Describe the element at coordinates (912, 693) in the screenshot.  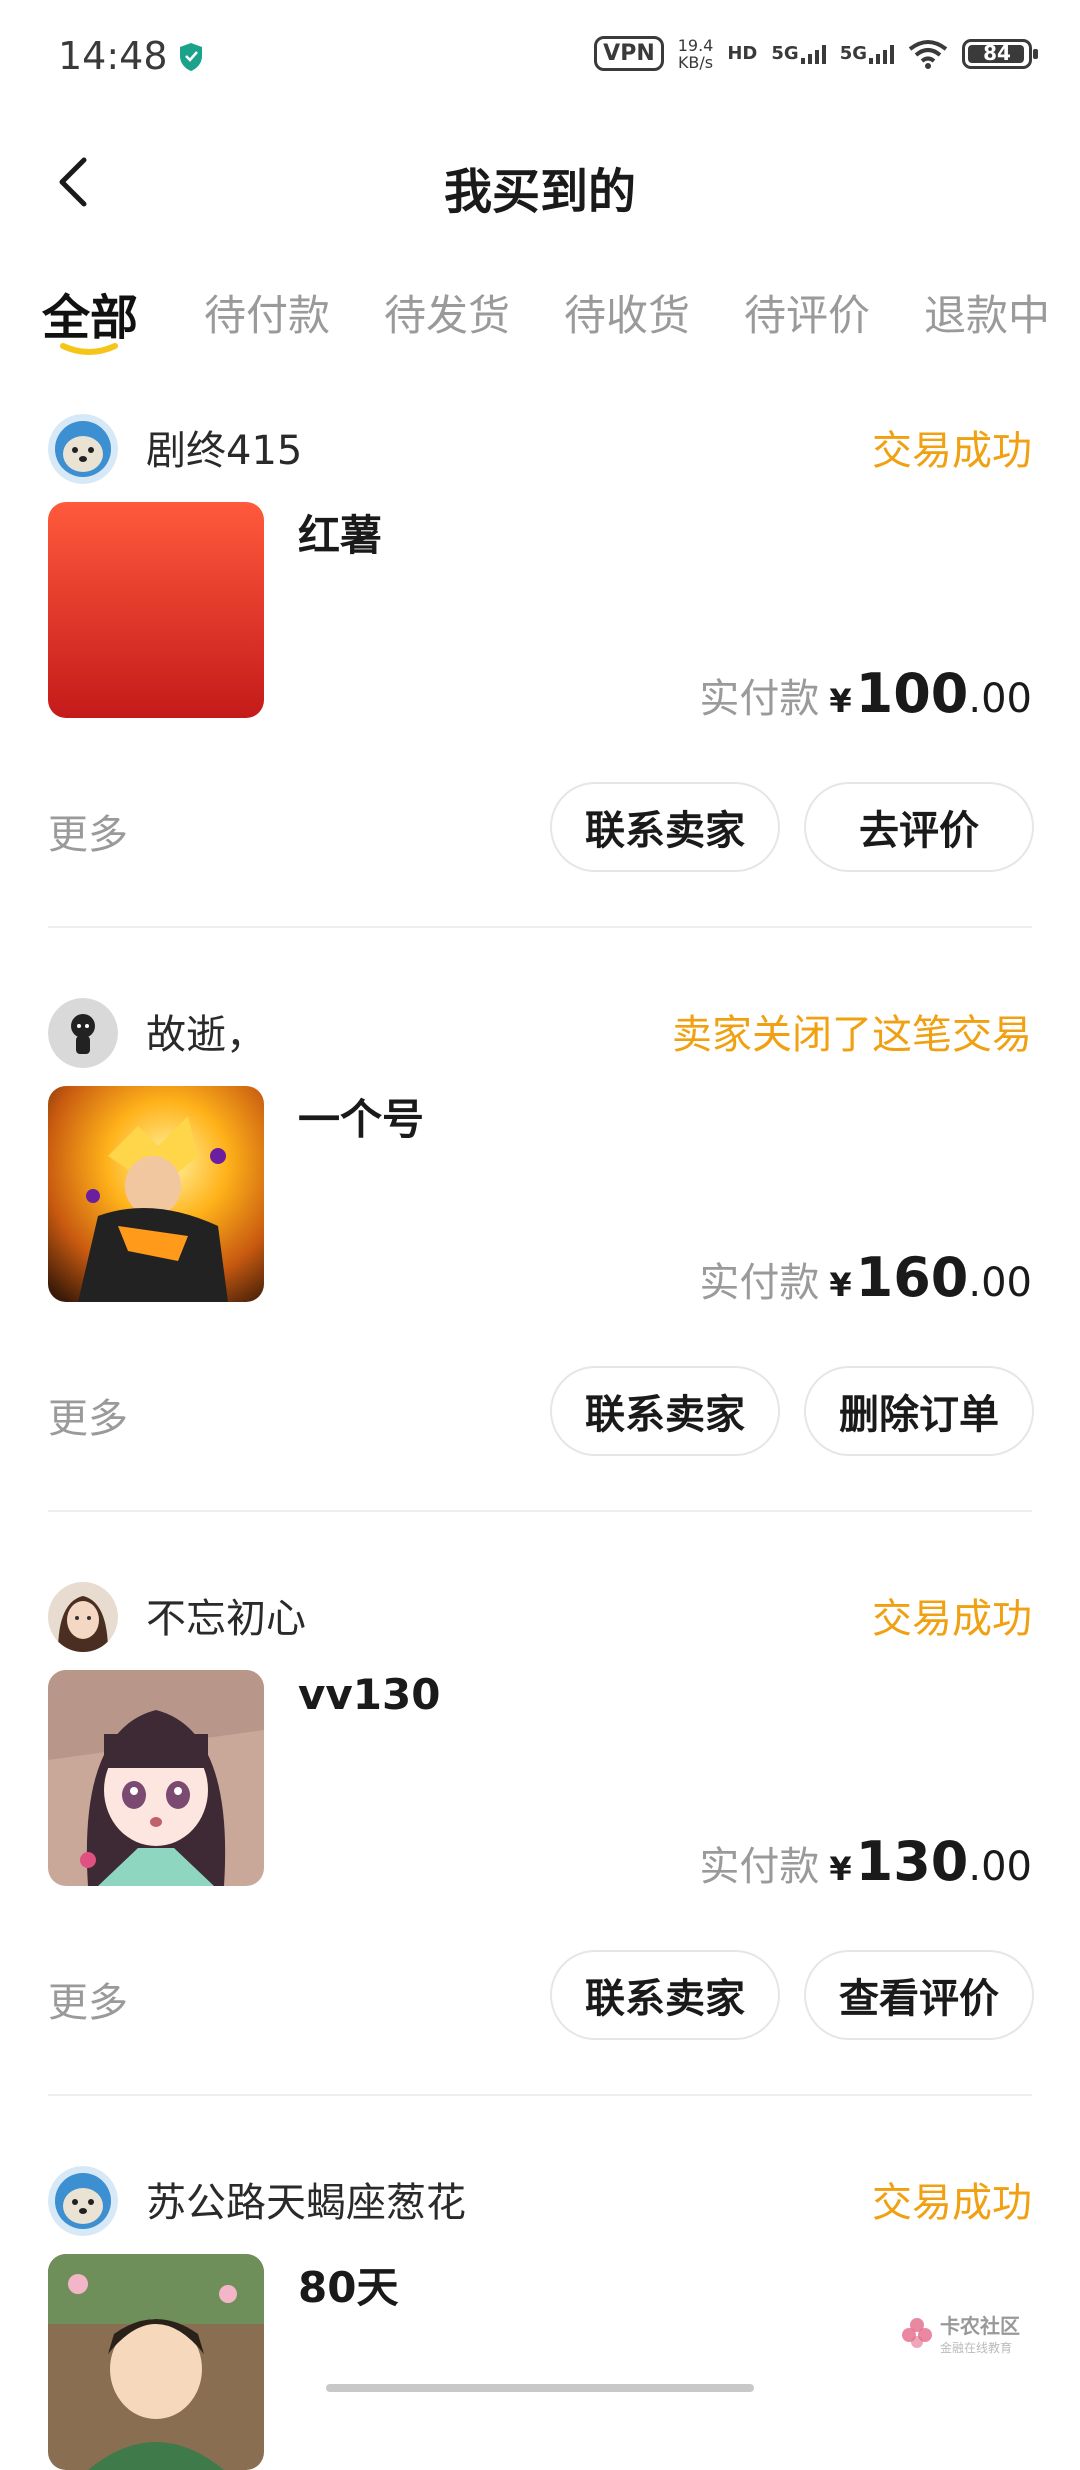
I see `amount-integer: 100` at that location.